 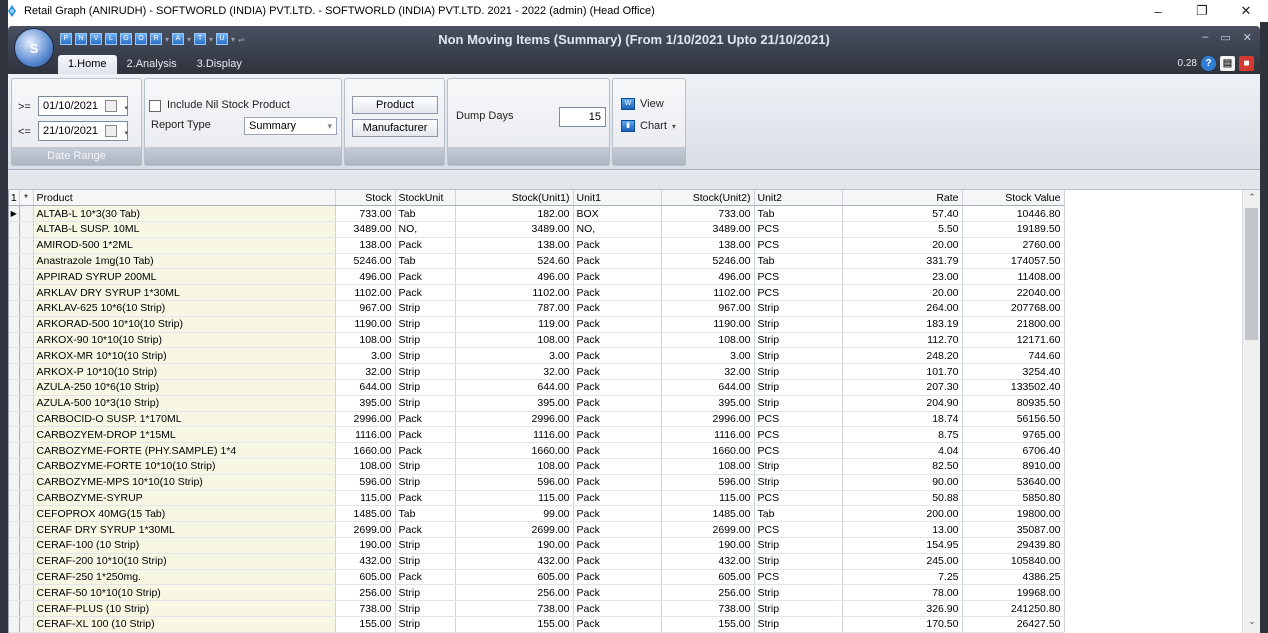 I want to click on header-unit2: Unit2, so click(x=798, y=198).